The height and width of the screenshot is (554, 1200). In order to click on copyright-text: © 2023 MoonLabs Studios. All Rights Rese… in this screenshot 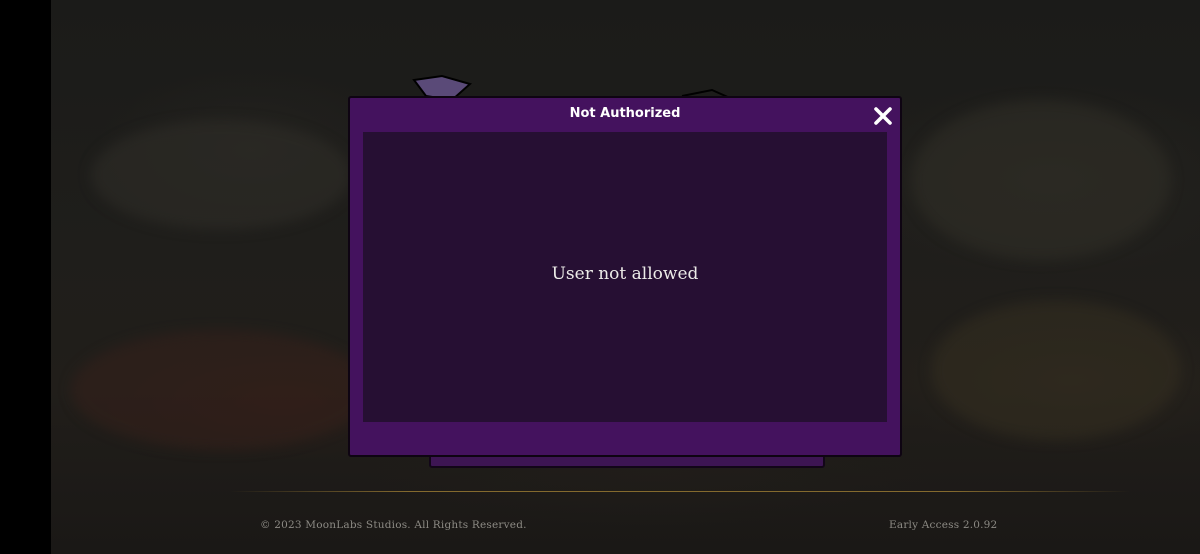, I will do `click(393, 525)`.